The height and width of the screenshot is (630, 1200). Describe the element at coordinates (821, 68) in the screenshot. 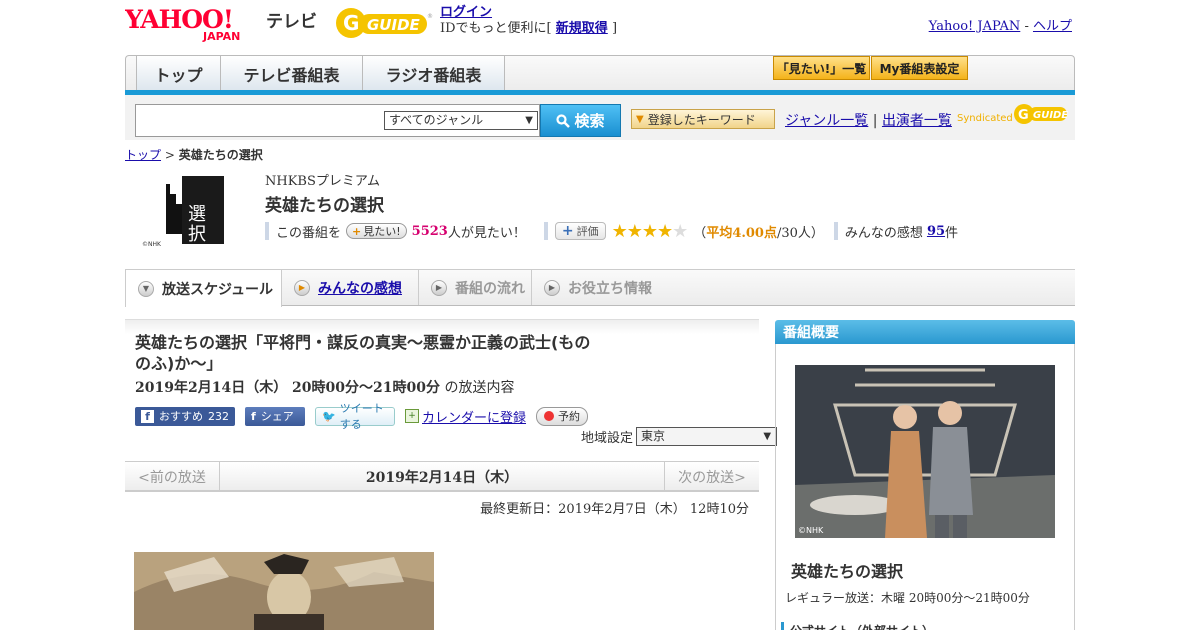

I see `mitai-list-button: 「見たい!」一覧` at that location.